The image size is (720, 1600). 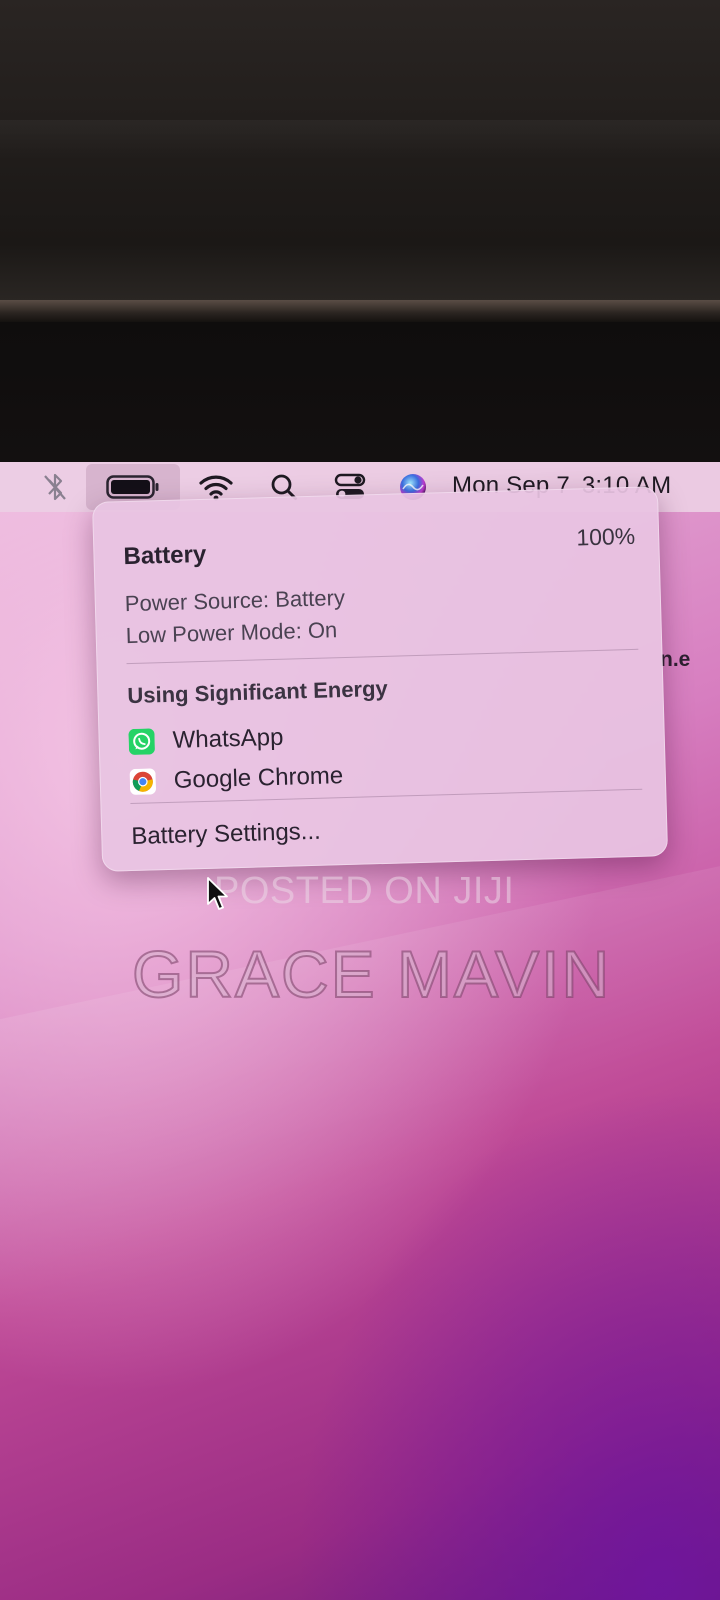 I want to click on laptop-bezel-edge, so click(x=360, y=311).